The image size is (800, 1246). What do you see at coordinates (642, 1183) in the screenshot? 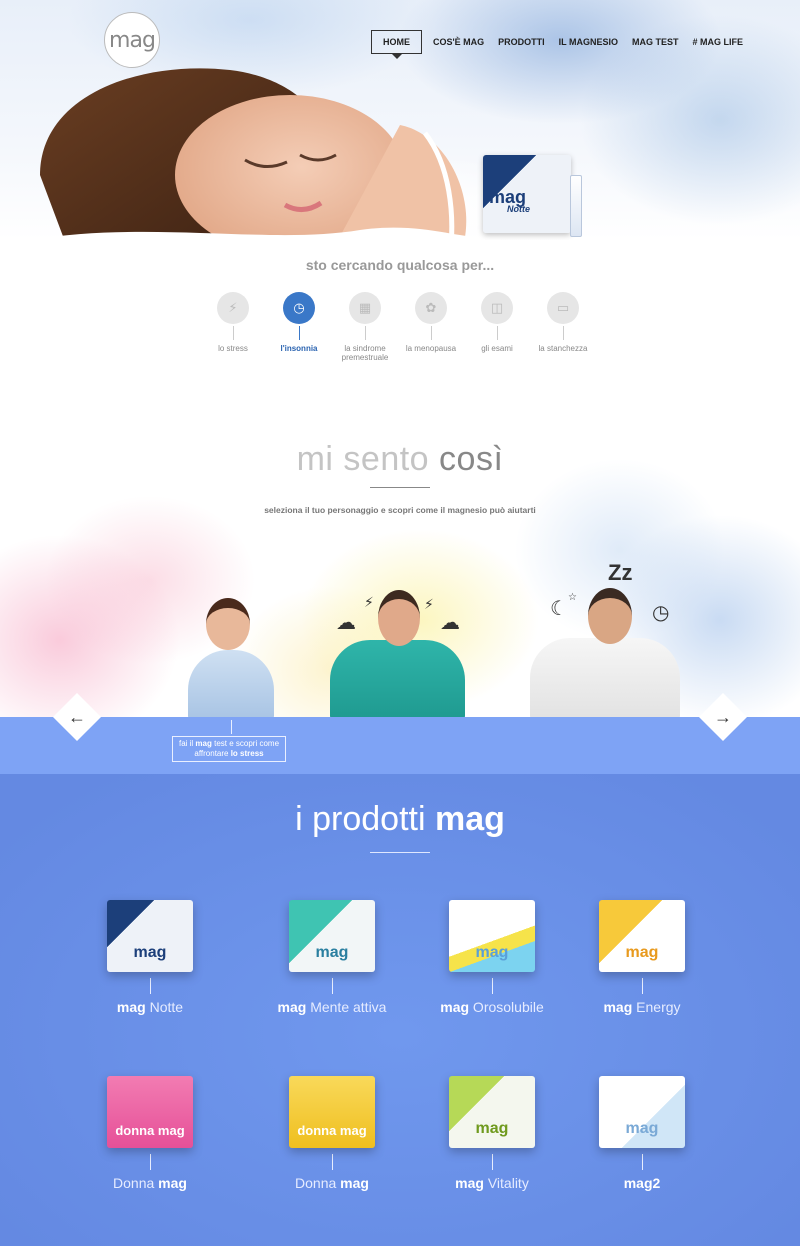
I see `product-label: mag2` at bounding box center [642, 1183].